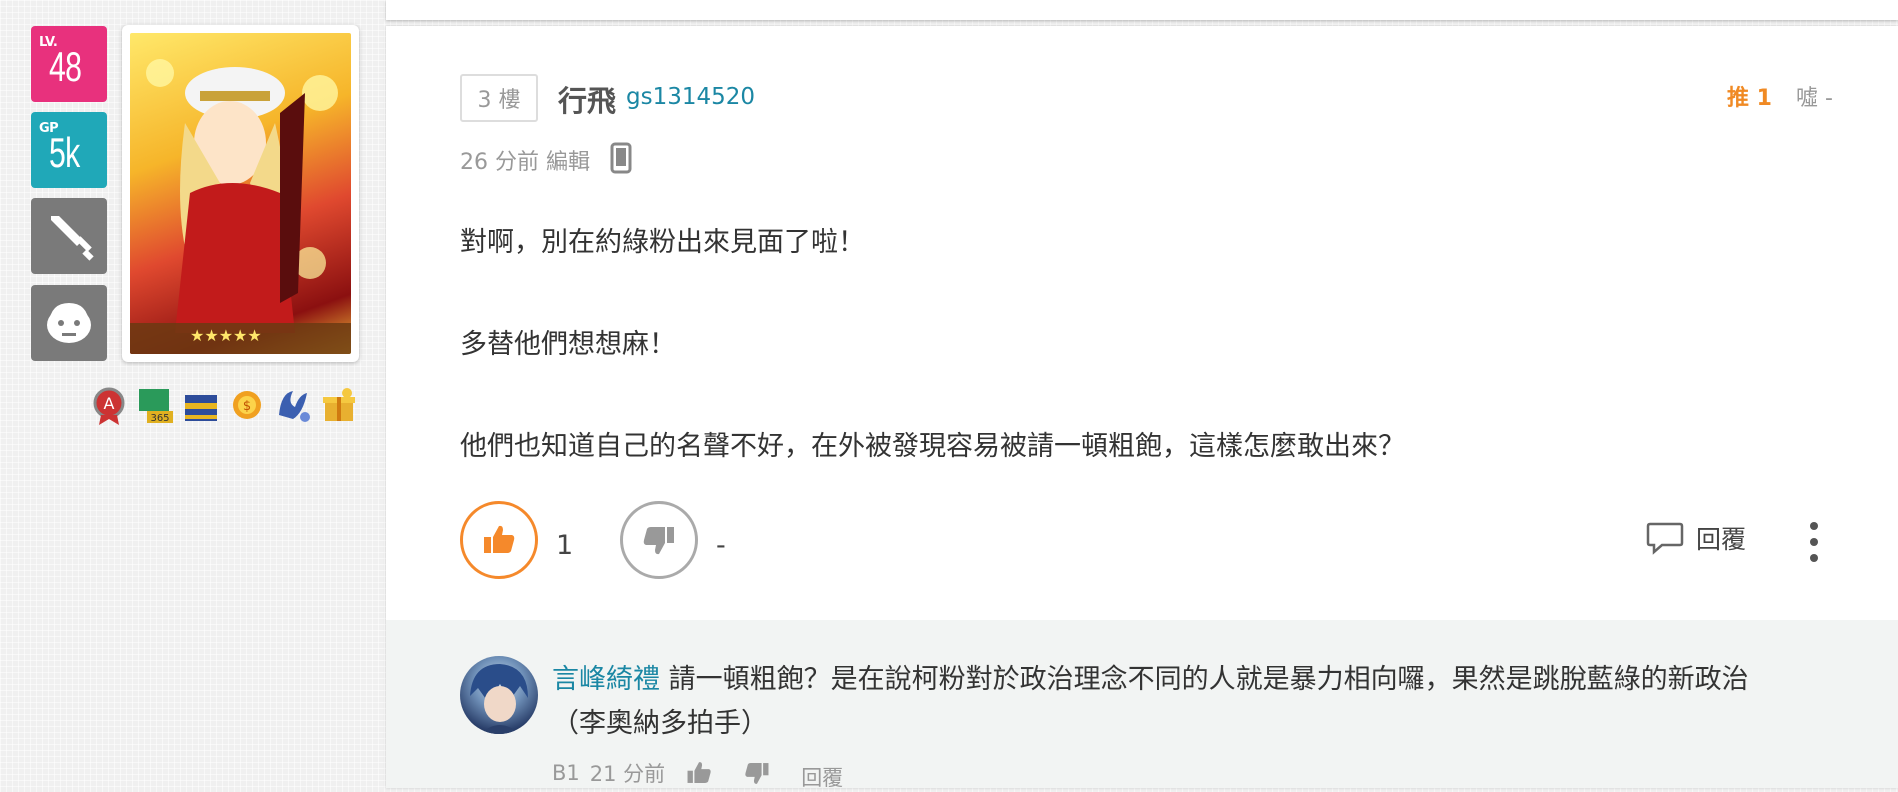 The height and width of the screenshot is (792, 1898). I want to click on comment-floor: B1, so click(566, 773).